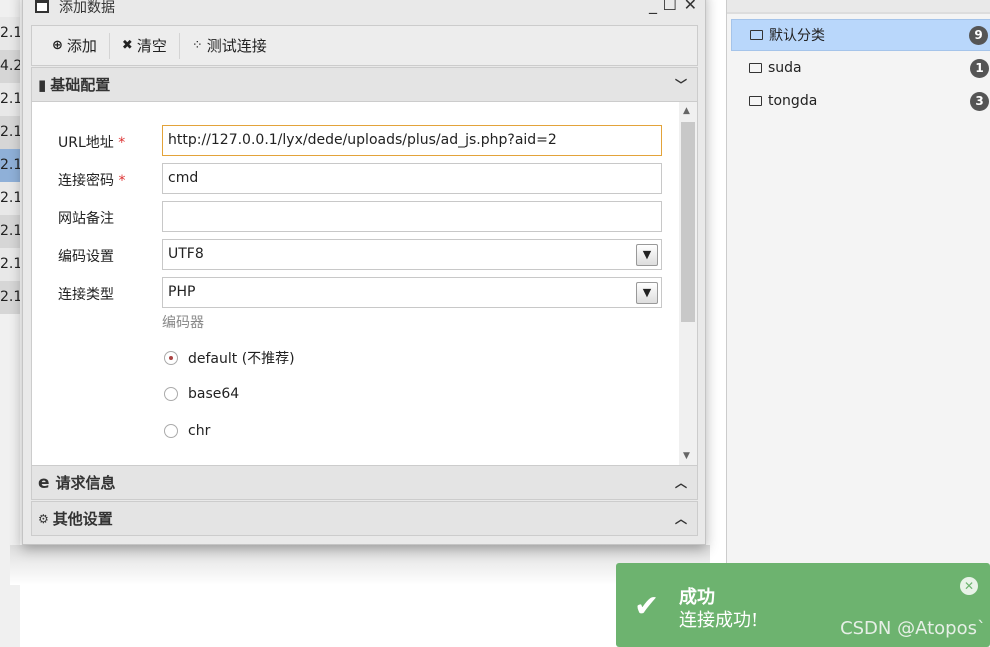  What do you see at coordinates (10, 165) in the screenshot?
I see `list-row-selected: 2.1` at bounding box center [10, 165].